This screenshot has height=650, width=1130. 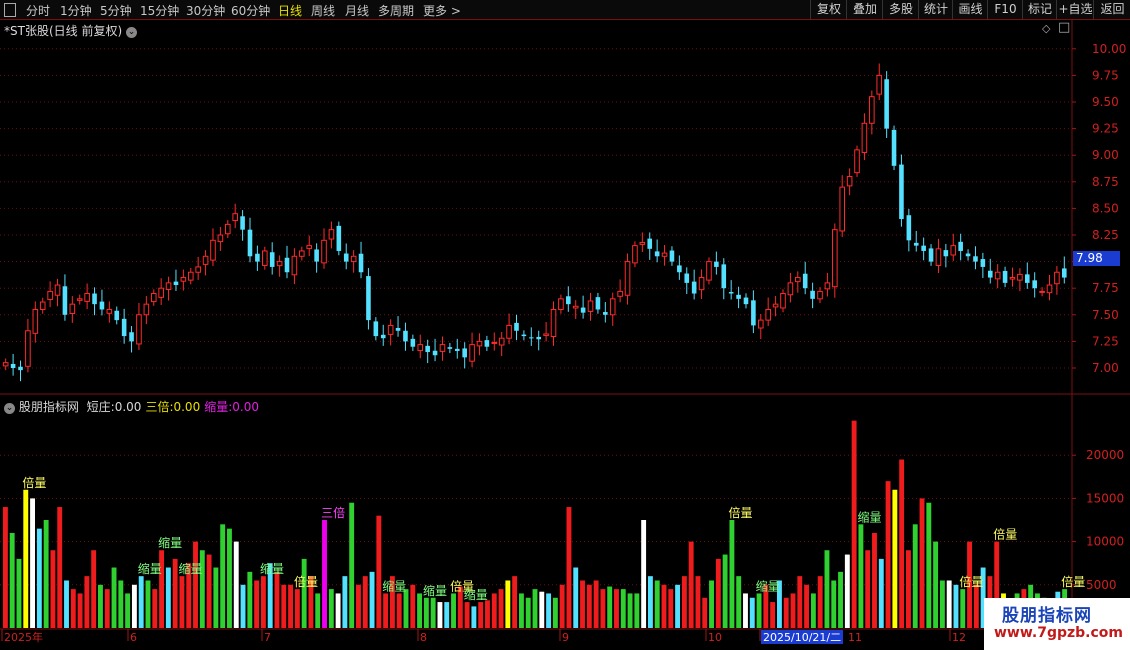 I want to click on period-tab-1: 1分钟, so click(x=76, y=10).